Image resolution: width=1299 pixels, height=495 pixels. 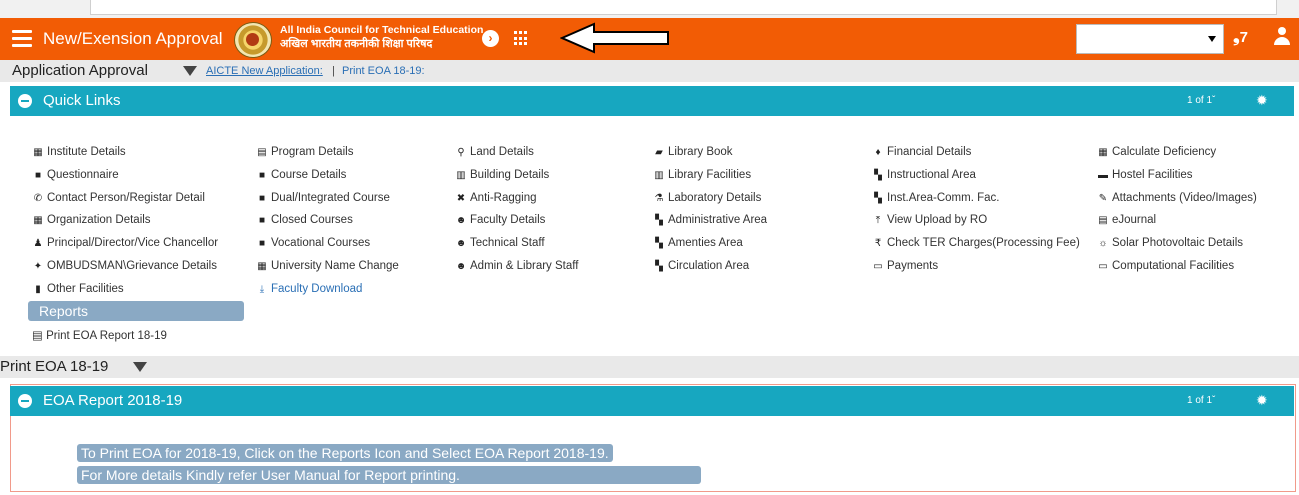 I want to click on sun-icon: ☼, so click(x=1103, y=244).